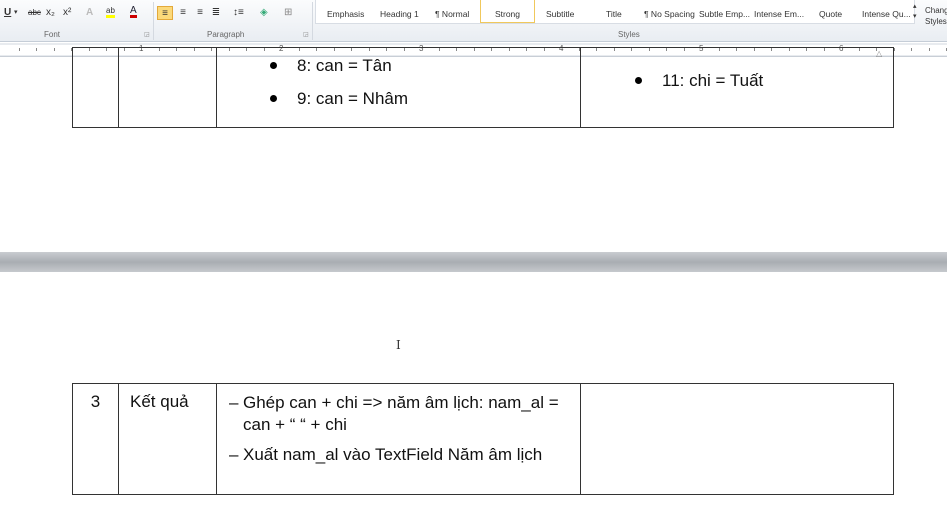  What do you see at coordinates (34, 13) in the screenshot?
I see `strikethrough-button: abc` at bounding box center [34, 13].